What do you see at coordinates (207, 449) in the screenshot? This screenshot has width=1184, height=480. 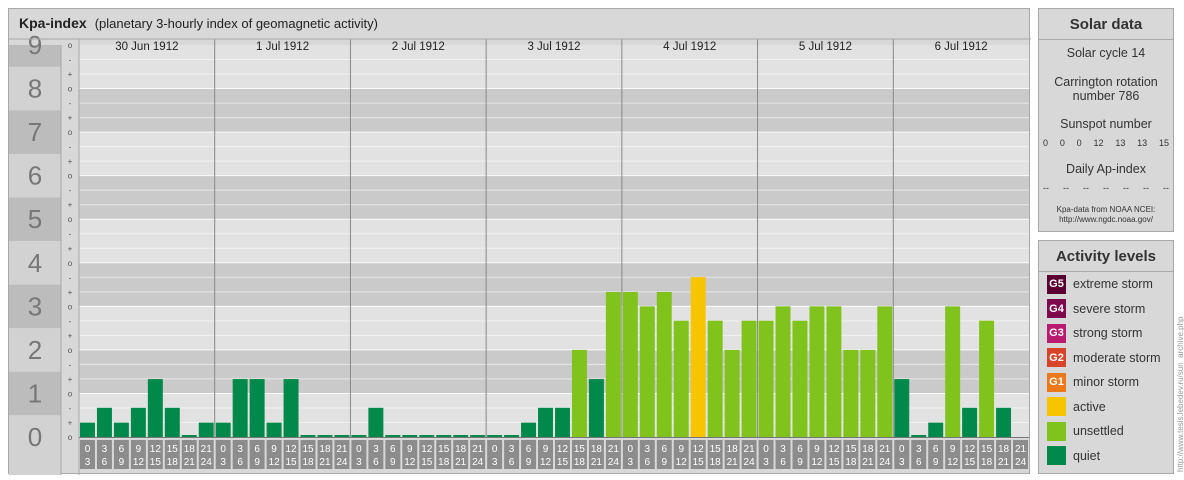 I see `hour-start-label: 21` at bounding box center [207, 449].